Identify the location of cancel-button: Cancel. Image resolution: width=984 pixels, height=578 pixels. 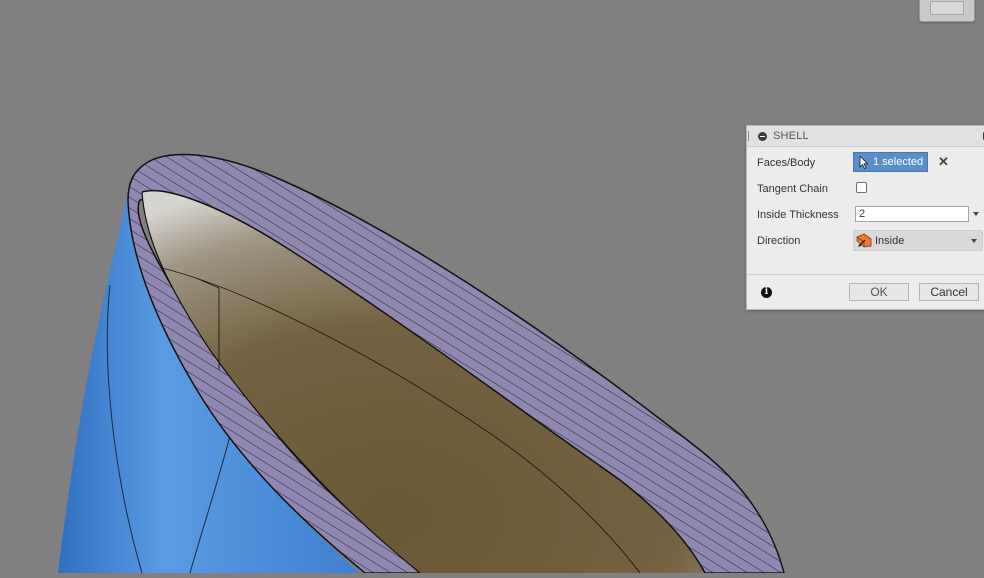
(949, 292).